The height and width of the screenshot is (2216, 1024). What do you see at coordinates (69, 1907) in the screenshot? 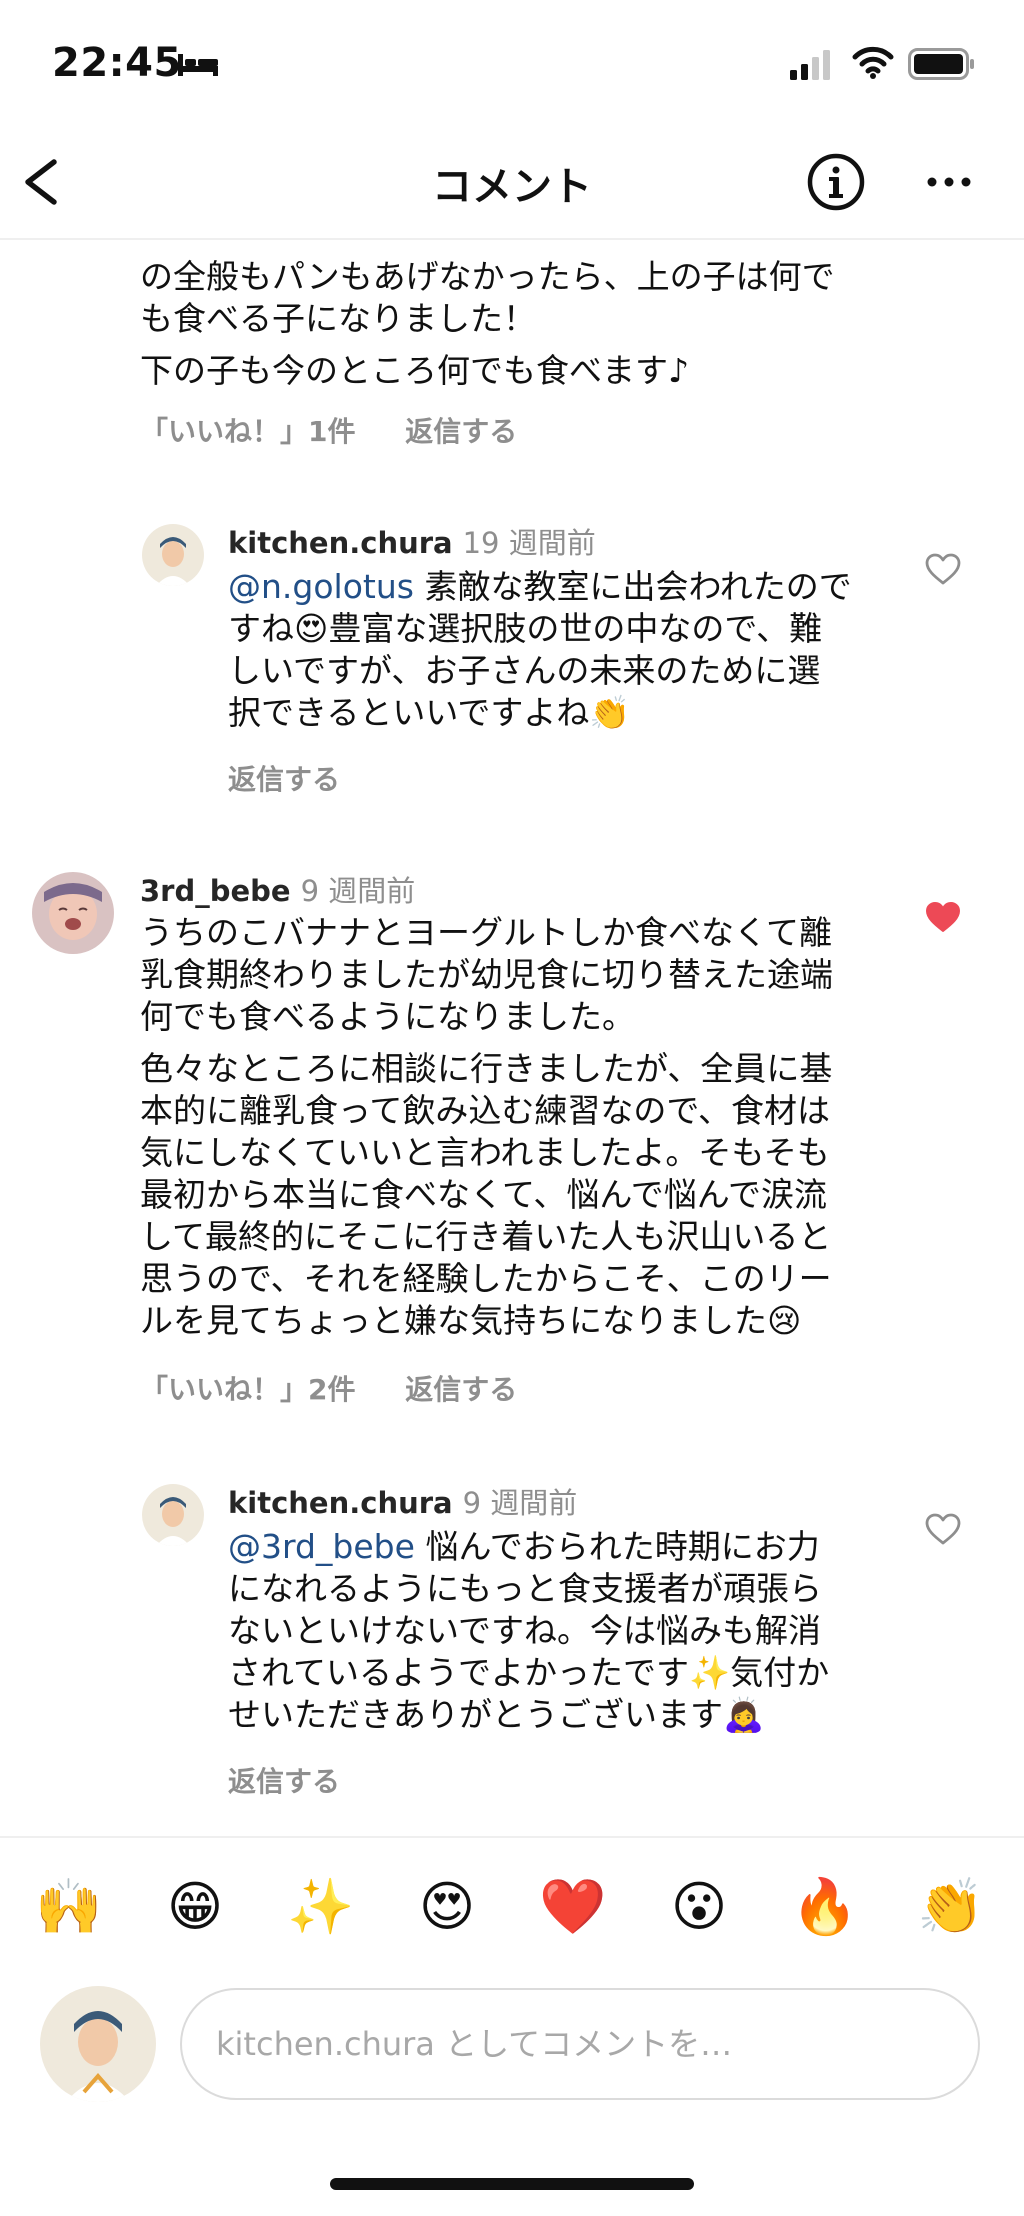
I see `emoji-raising-hands-button: 🙌` at bounding box center [69, 1907].